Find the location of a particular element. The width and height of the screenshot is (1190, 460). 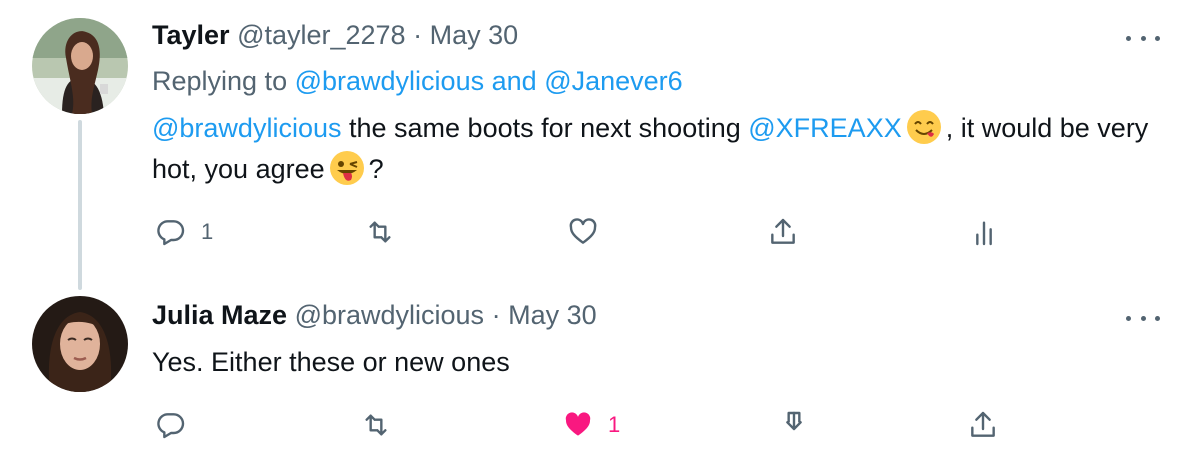

analytics-icon is located at coordinates (984, 233).